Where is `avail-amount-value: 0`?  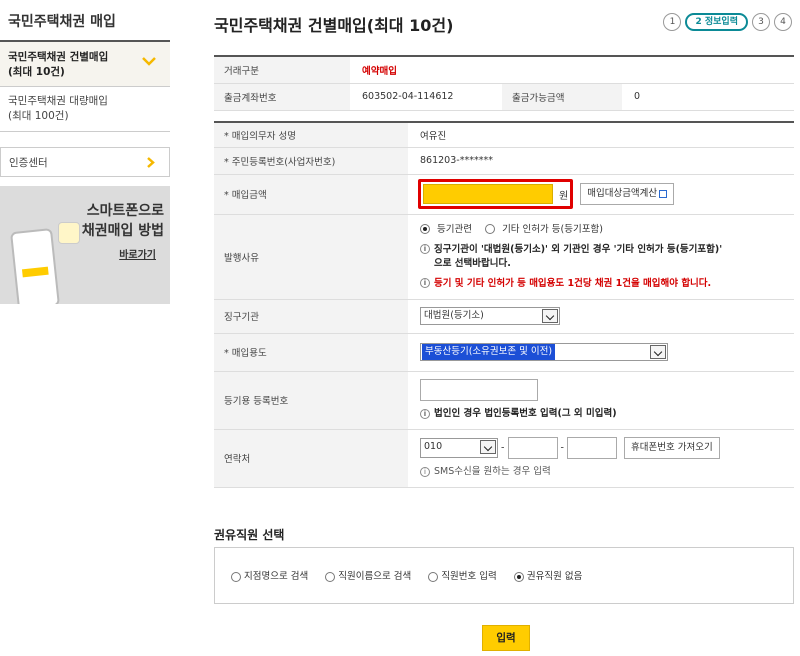
avail-amount-value: 0 is located at coordinates (708, 97).